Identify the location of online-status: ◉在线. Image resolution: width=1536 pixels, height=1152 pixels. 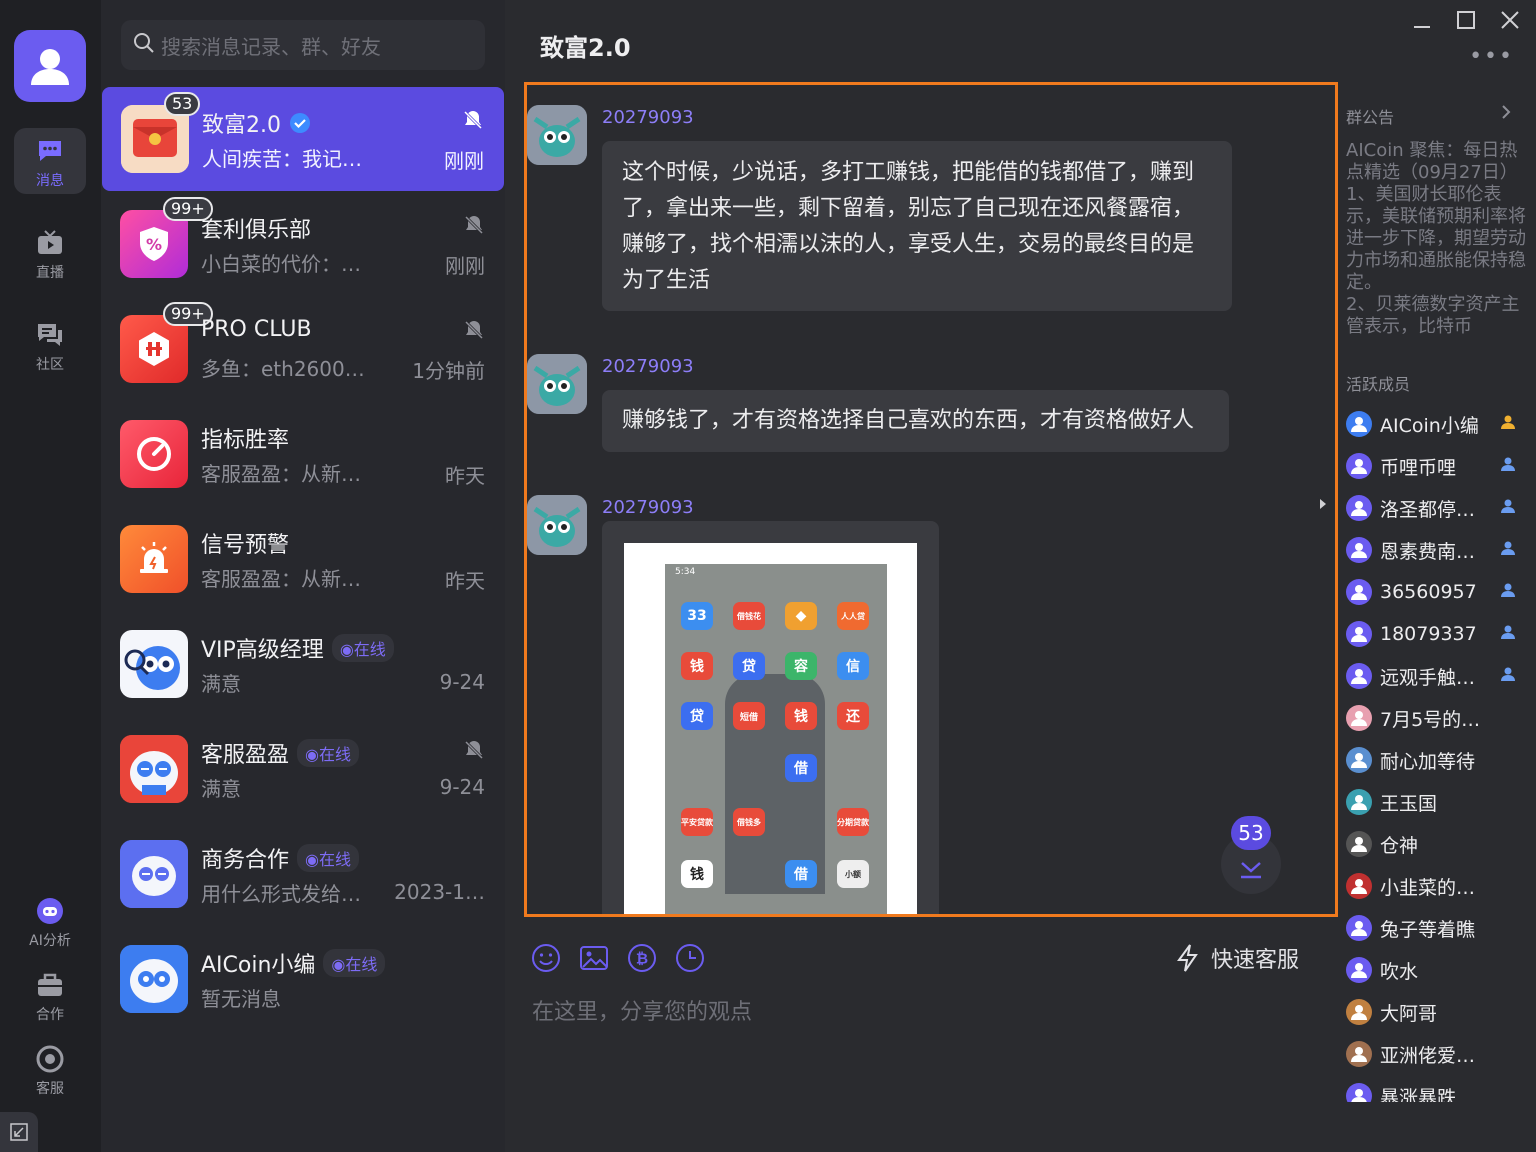
(362, 648).